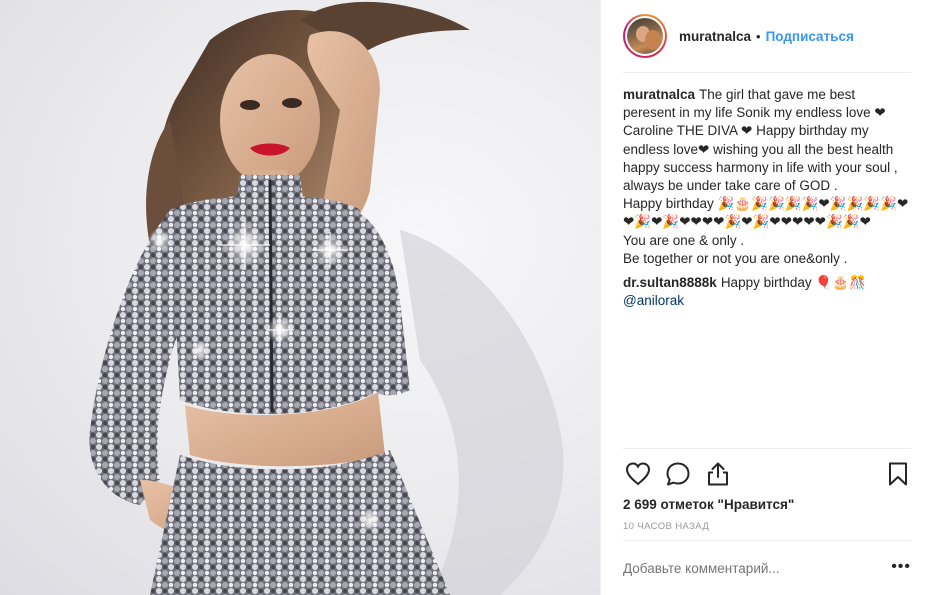 This screenshot has height=595, width=933. I want to click on heart-outline-icon, so click(638, 474).